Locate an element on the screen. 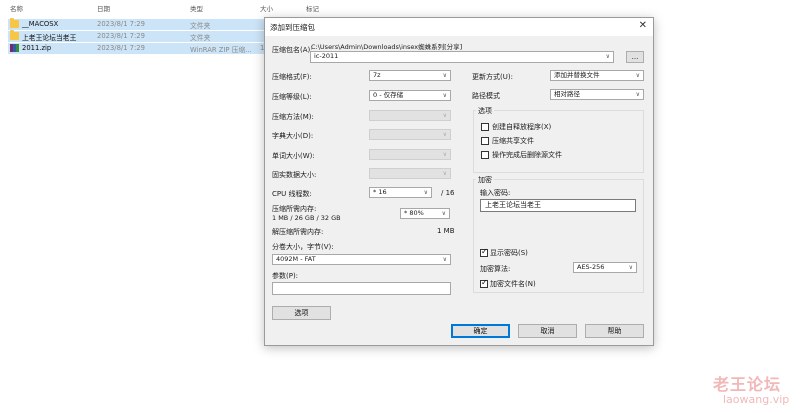 This screenshot has height=413, width=800. column-size: 大小 is located at coordinates (266, 8).